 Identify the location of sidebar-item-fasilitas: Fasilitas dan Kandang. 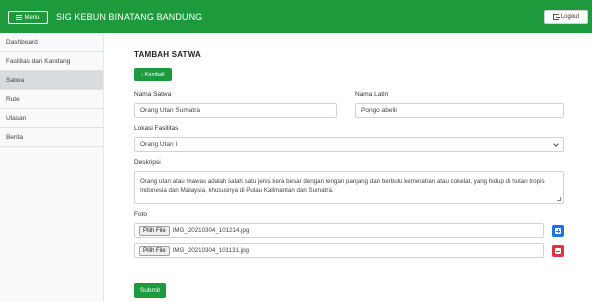
(51, 61).